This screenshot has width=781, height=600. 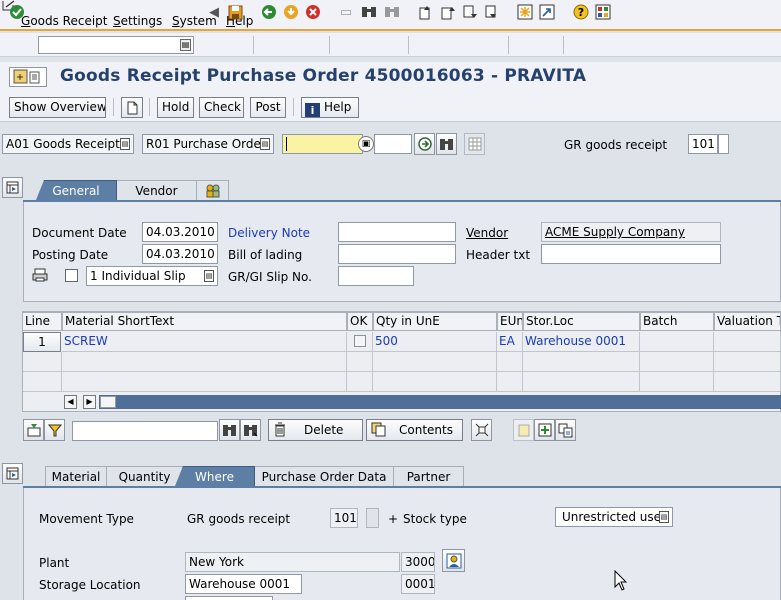 What do you see at coordinates (322, 144) in the screenshot?
I see `po-number-input` at bounding box center [322, 144].